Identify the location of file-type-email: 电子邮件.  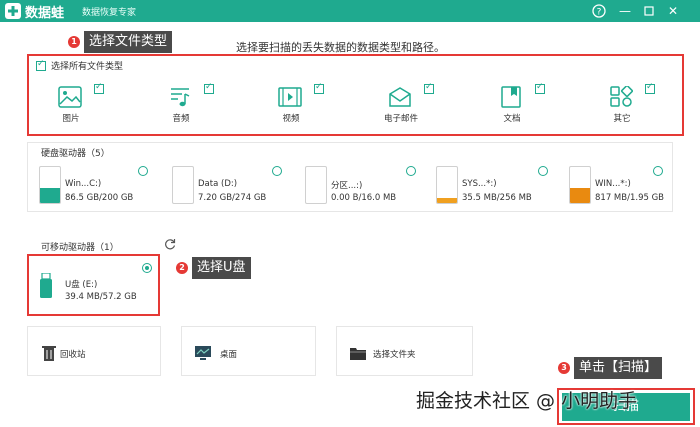
(410, 104).